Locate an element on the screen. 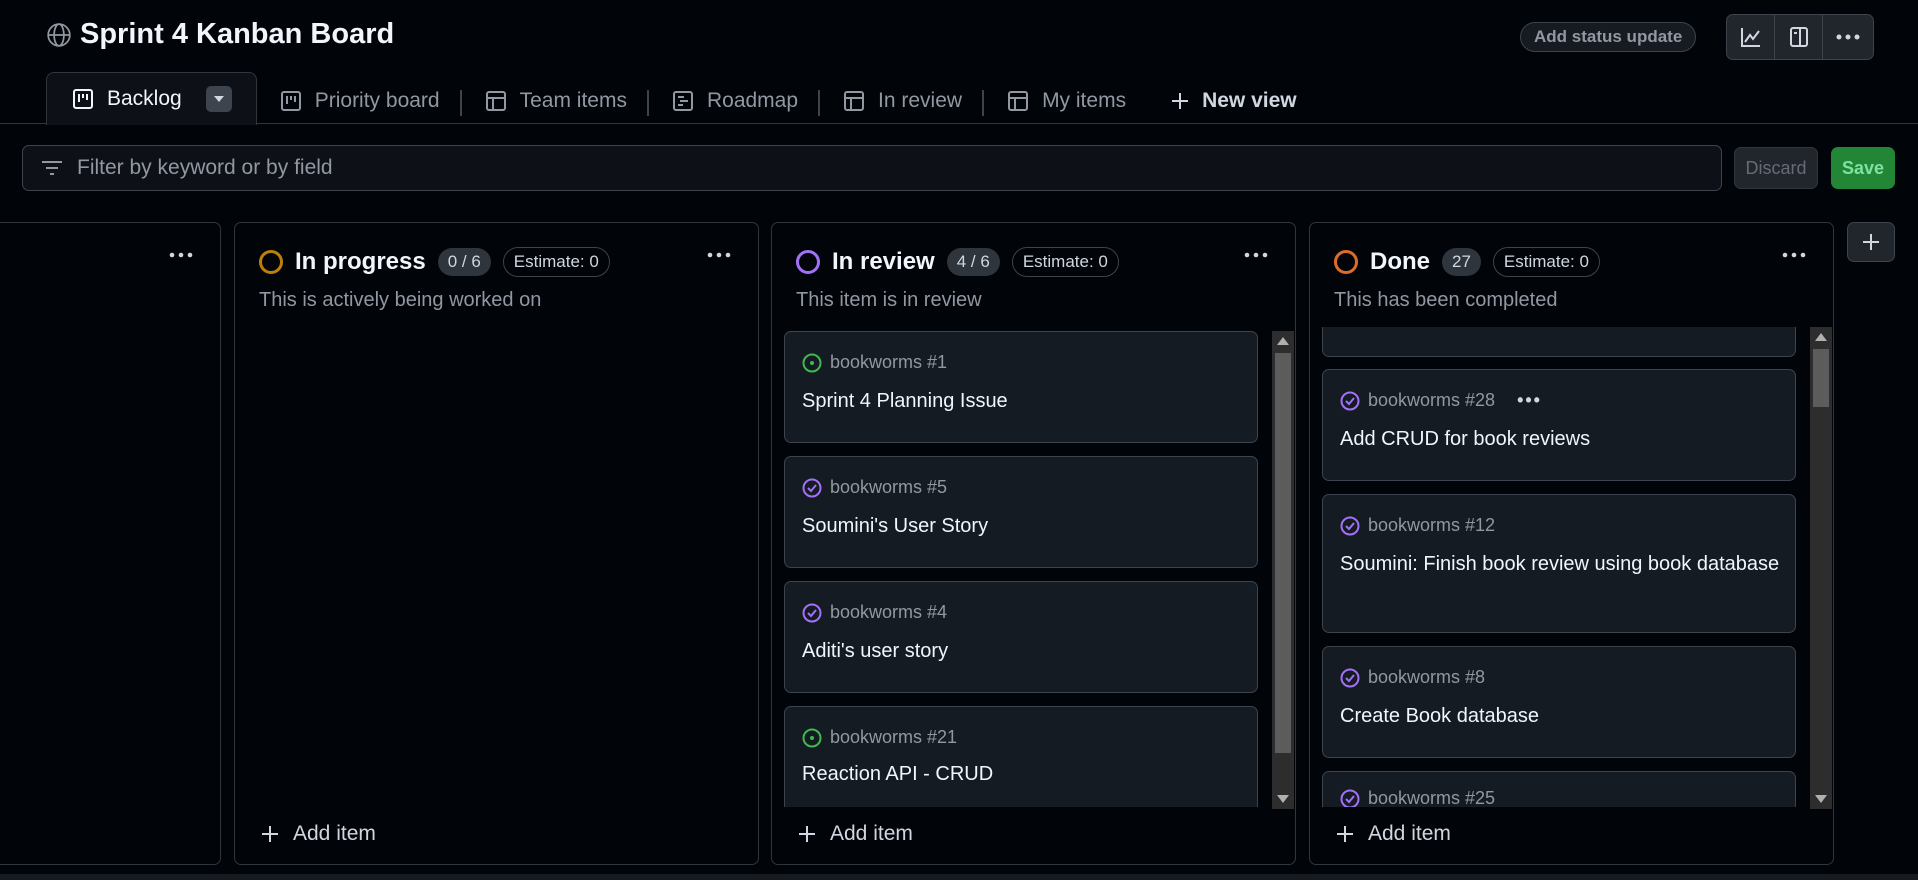 The width and height of the screenshot is (1918, 880). filter-icon is located at coordinates (52, 168).